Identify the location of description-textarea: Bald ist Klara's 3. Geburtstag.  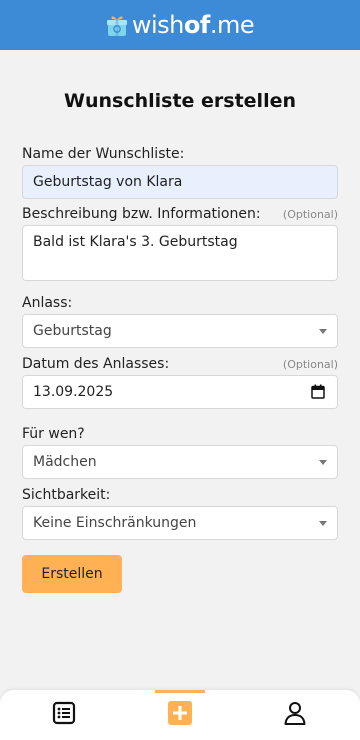
(180, 253).